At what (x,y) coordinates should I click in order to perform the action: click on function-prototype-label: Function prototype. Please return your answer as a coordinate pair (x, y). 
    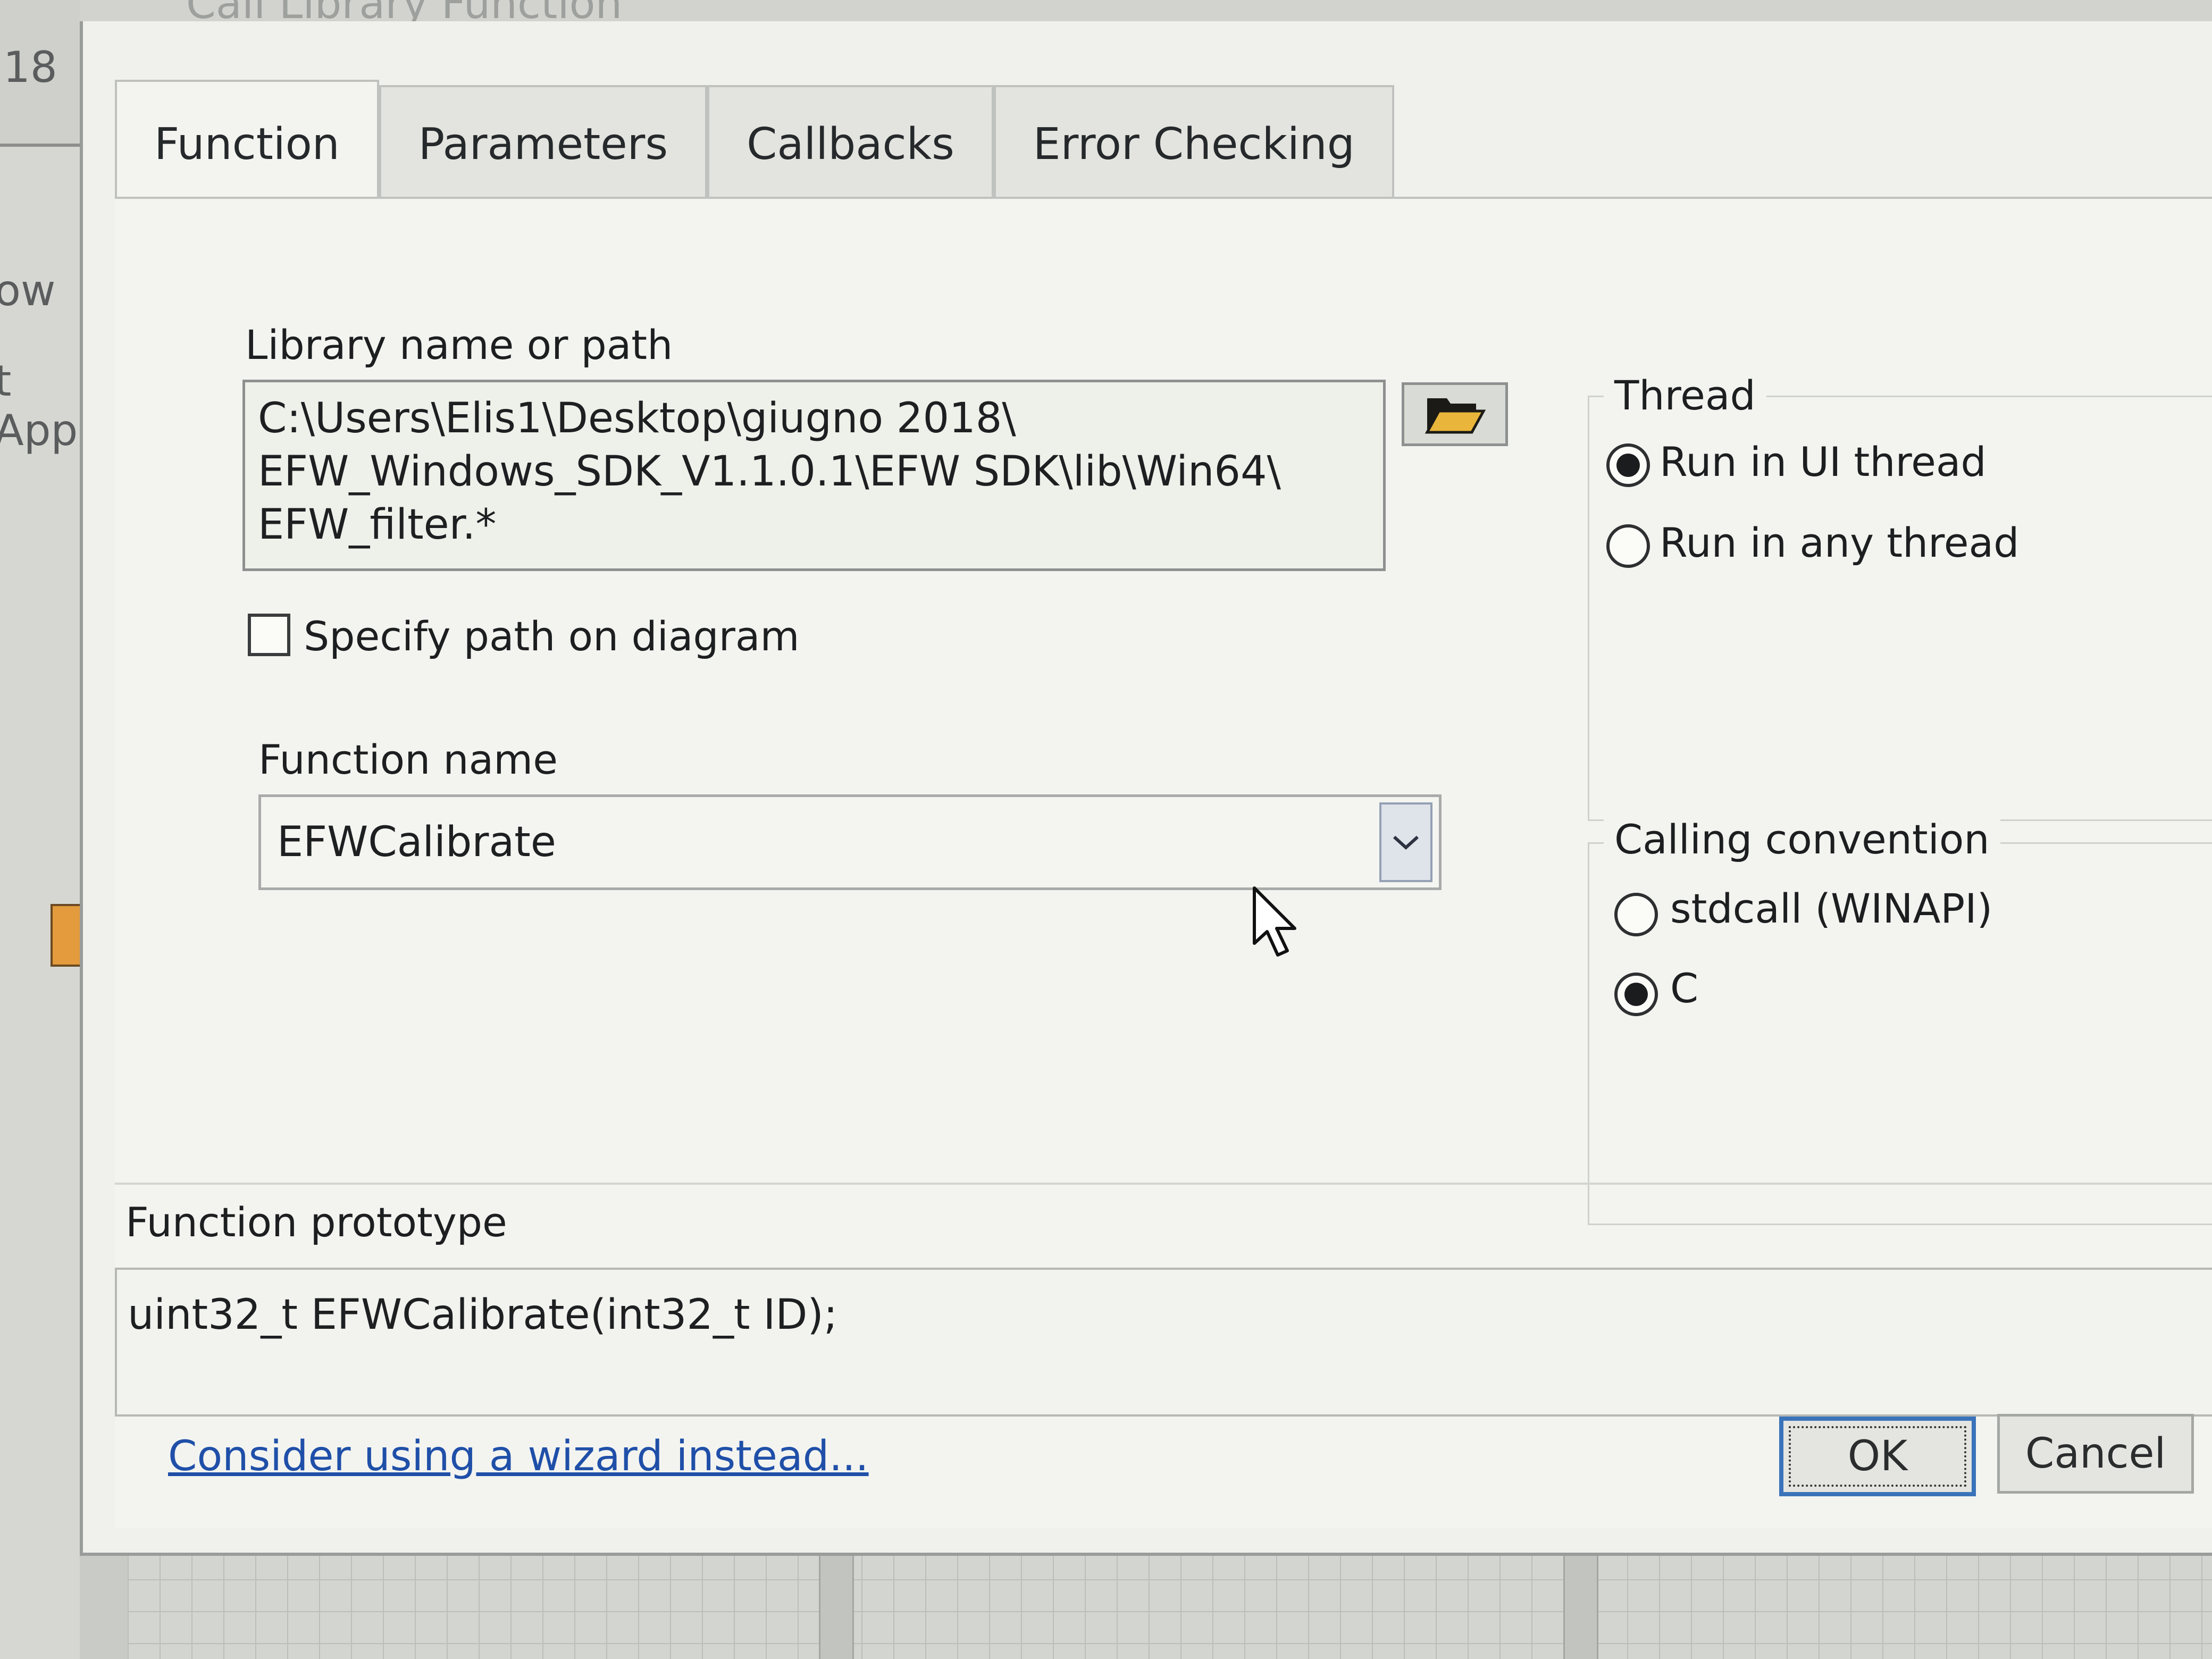
    Looking at the image, I should click on (316, 1222).